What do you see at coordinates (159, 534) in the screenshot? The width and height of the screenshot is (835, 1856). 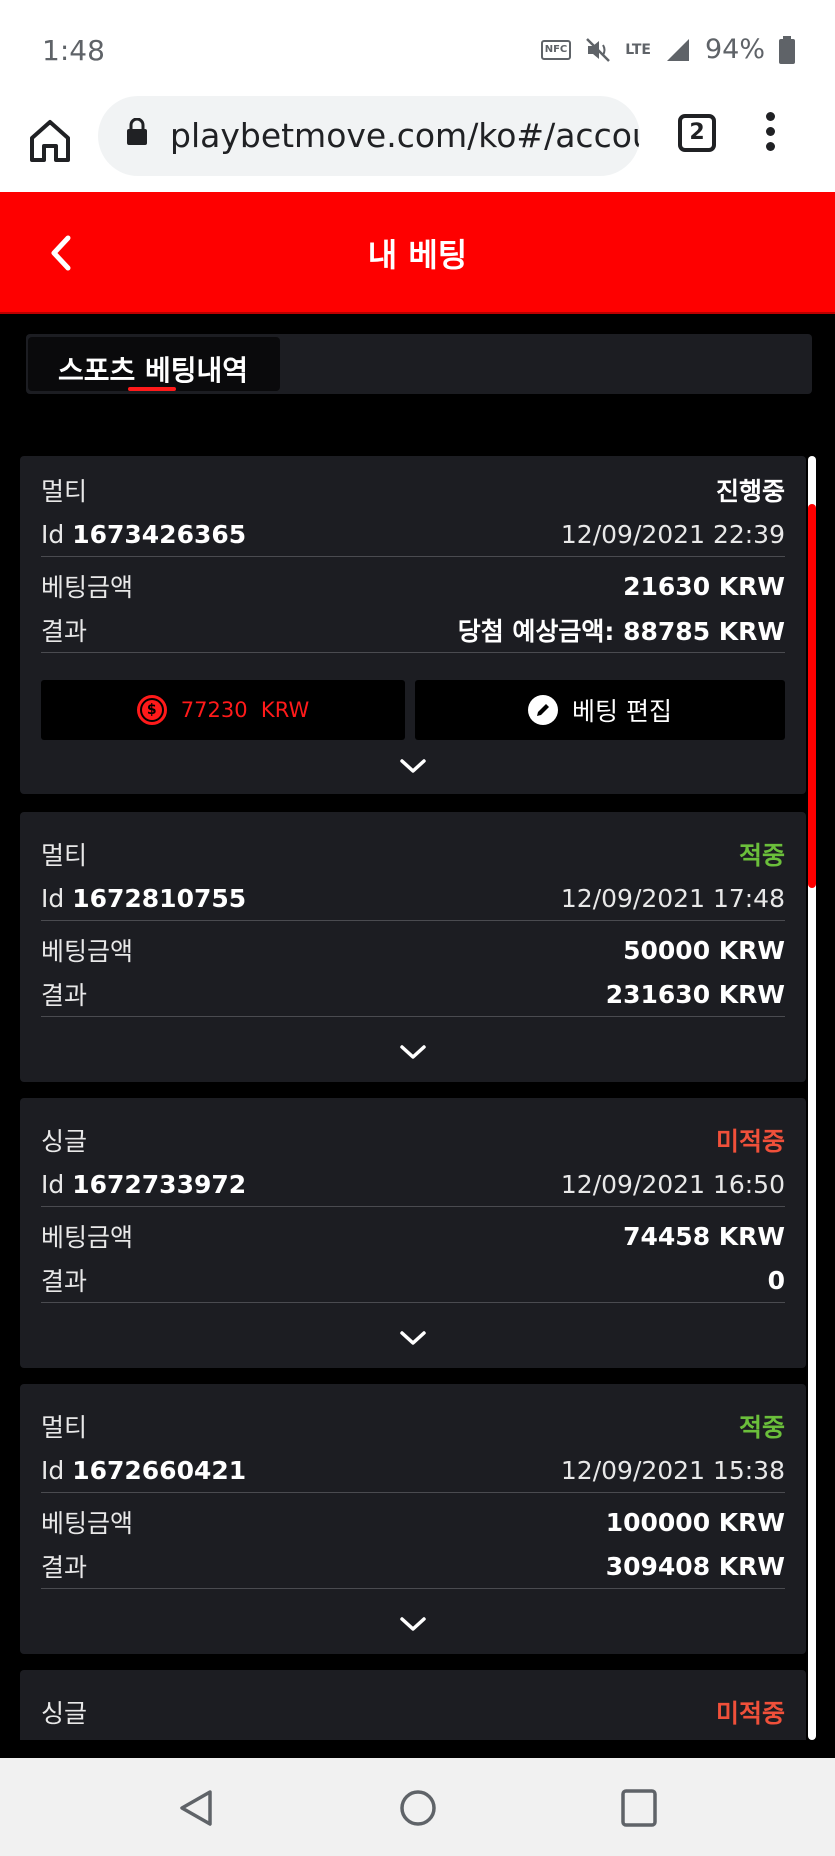 I see `bet-id: 1673426365` at bounding box center [159, 534].